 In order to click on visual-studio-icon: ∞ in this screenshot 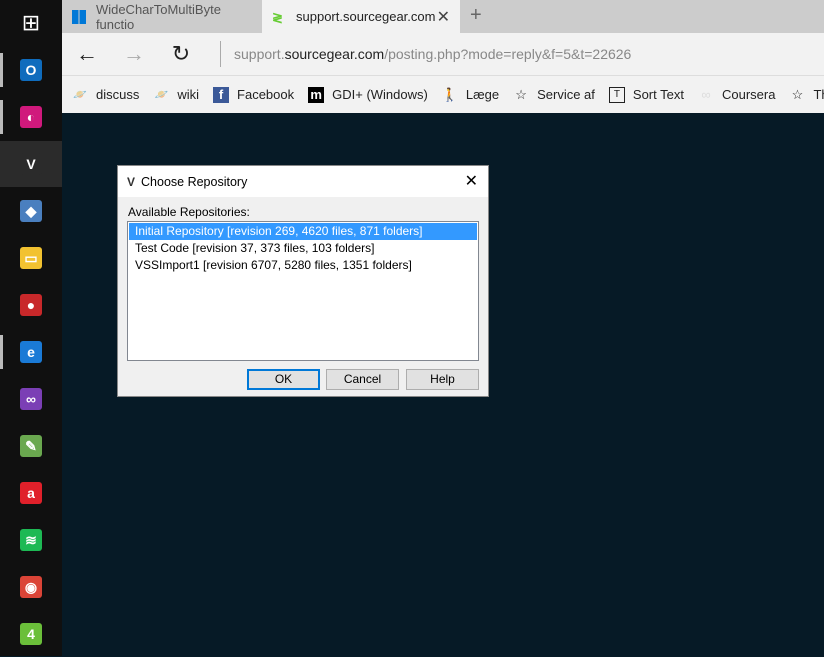, I will do `click(31, 399)`.